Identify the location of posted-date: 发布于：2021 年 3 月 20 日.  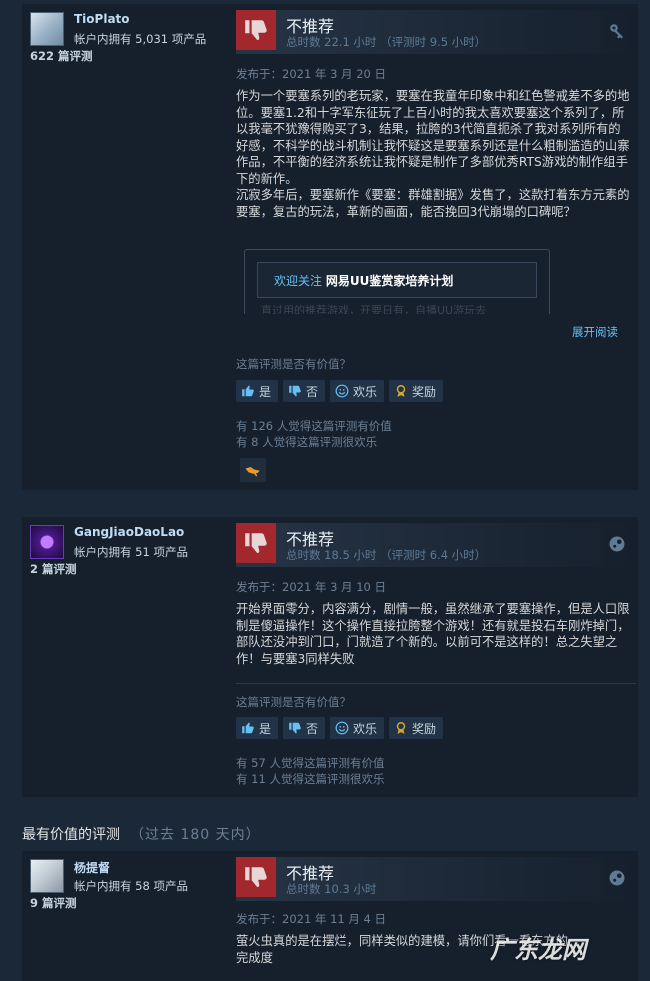
(311, 74).